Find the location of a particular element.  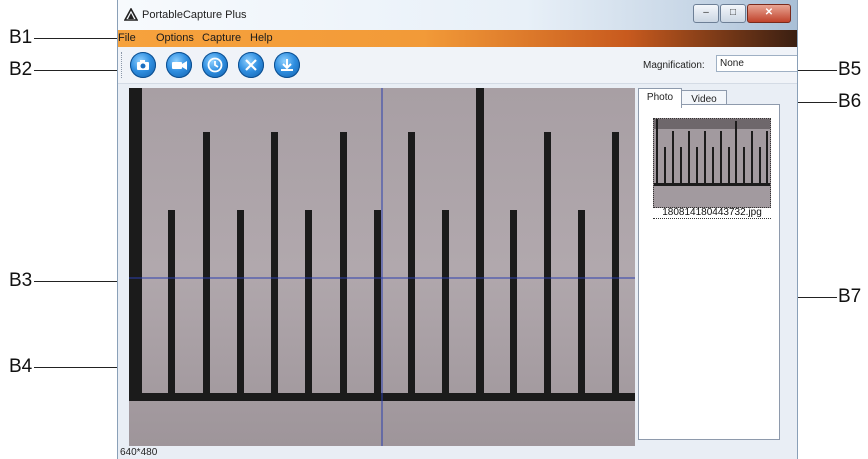

fullscreen-icon is located at coordinates (251, 65).